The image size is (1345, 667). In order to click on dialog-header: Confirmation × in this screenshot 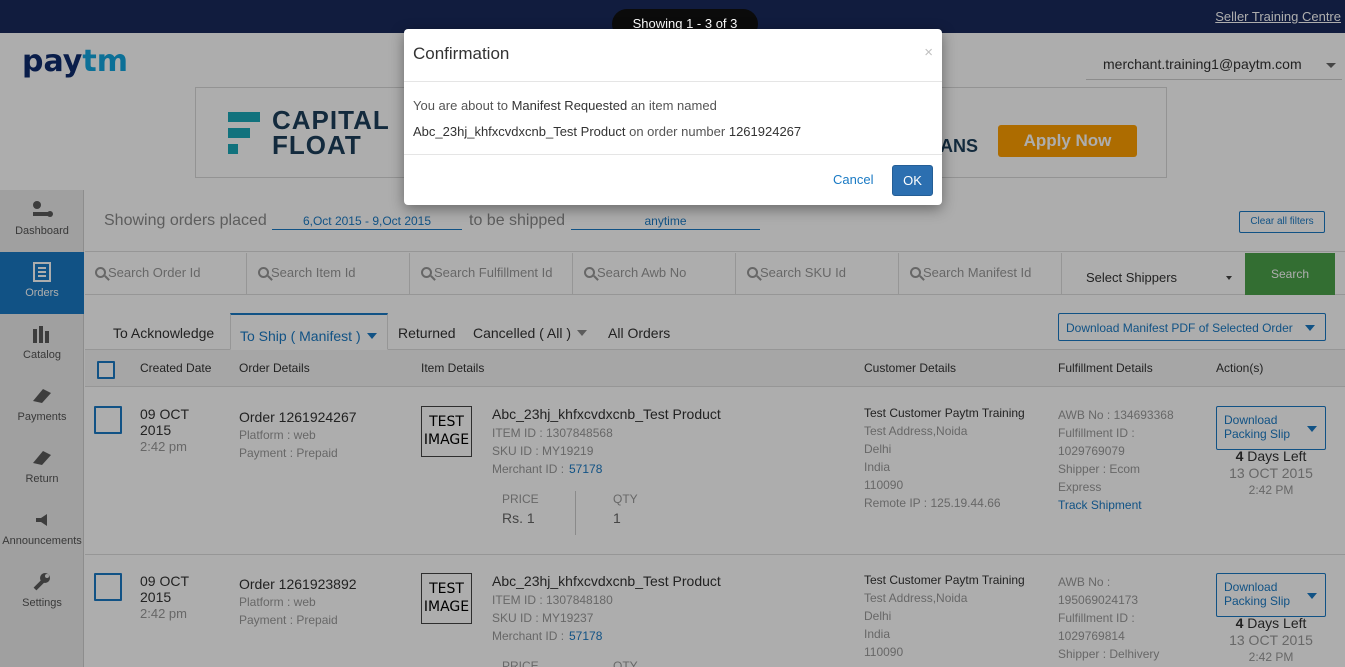, I will do `click(673, 55)`.